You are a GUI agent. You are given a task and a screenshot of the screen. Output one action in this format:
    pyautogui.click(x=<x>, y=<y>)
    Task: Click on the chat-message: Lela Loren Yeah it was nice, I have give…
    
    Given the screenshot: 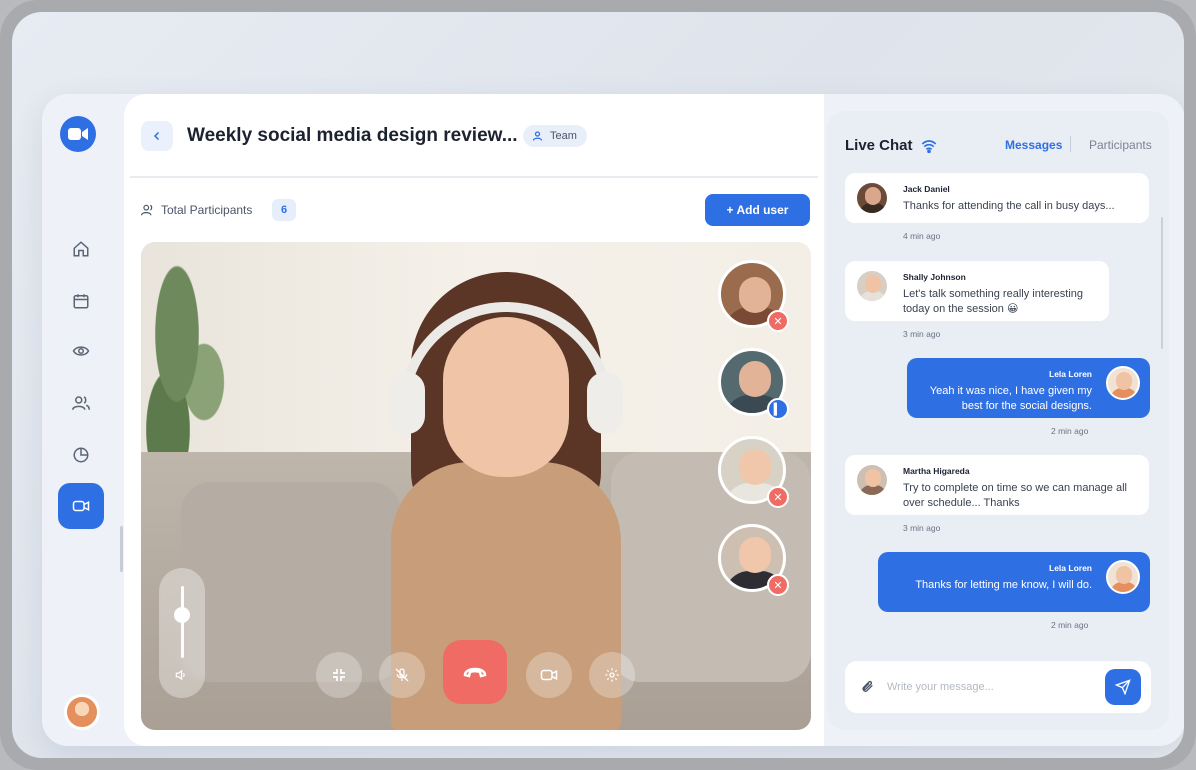 What is the action you would take?
    pyautogui.click(x=1028, y=388)
    